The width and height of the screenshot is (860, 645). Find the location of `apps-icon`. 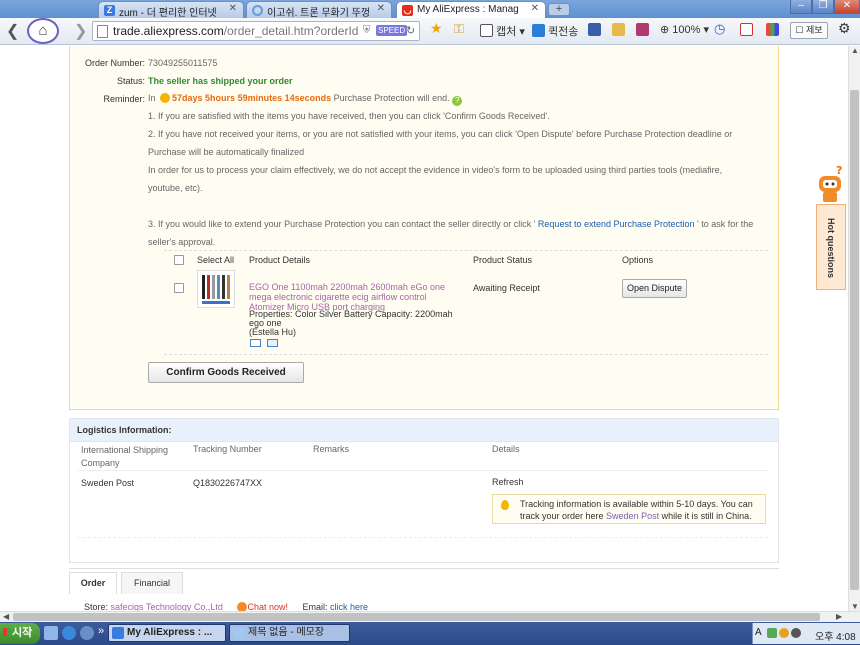

apps-icon is located at coordinates (772, 30).